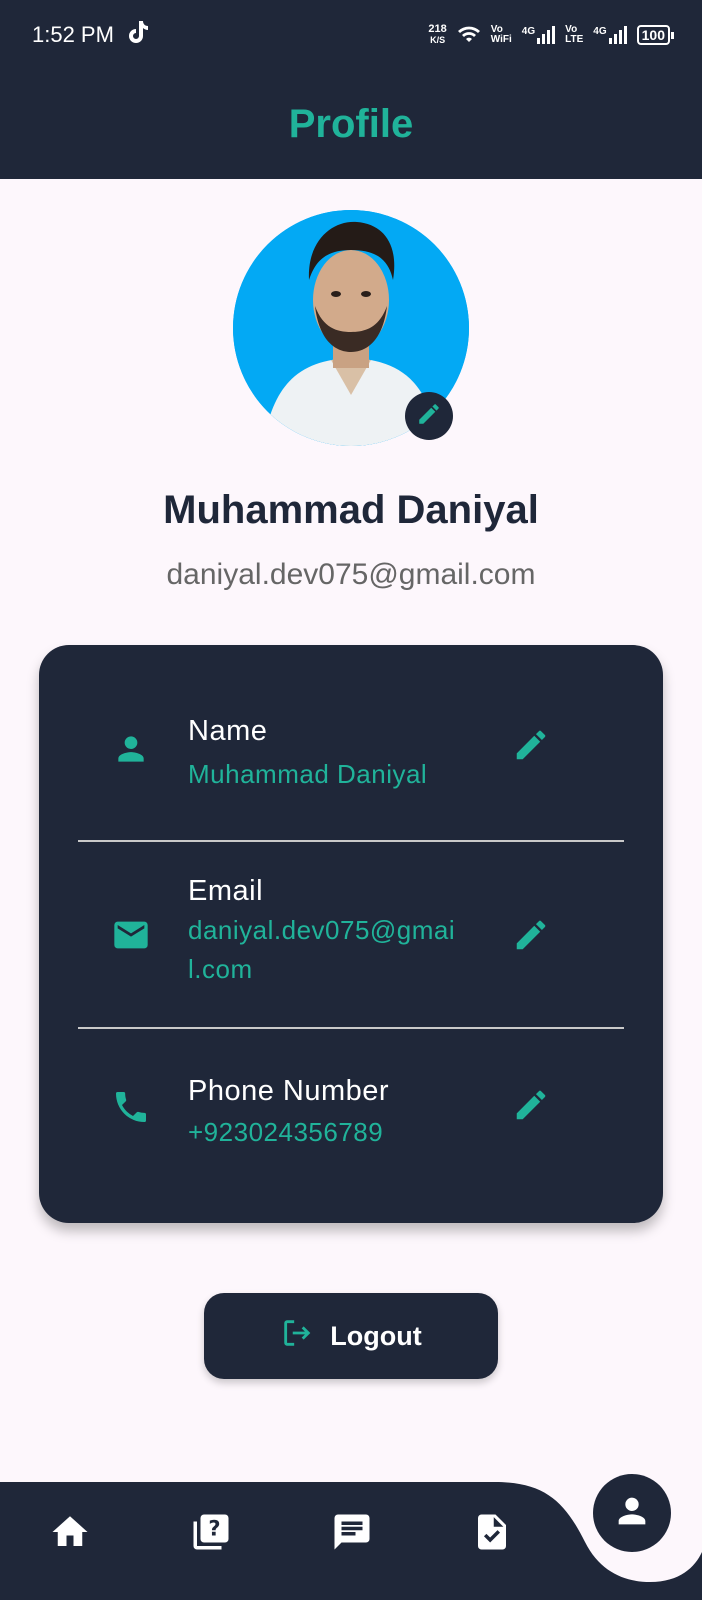 The width and height of the screenshot is (702, 1600). What do you see at coordinates (469, 35) in the screenshot?
I see `wifi-icon` at bounding box center [469, 35].